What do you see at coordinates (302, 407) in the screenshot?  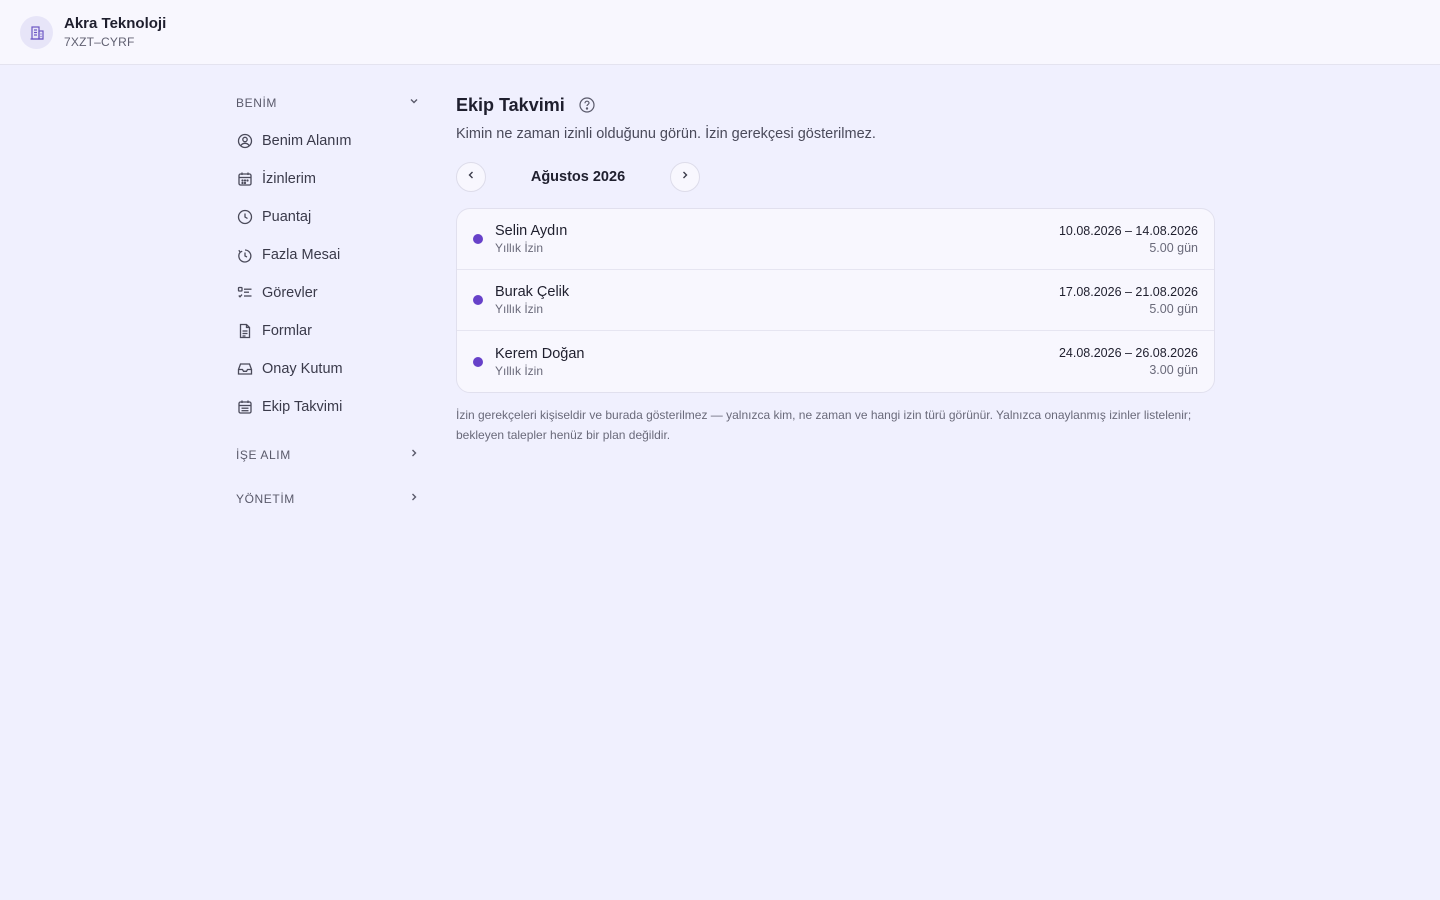 I see `sidebar-item-label: Ekip Takvimi` at bounding box center [302, 407].